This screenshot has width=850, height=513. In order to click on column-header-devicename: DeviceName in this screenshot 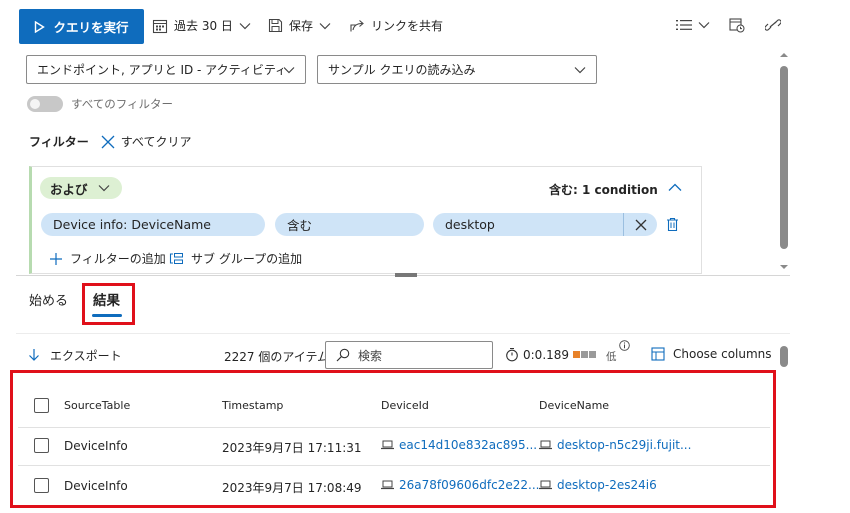, I will do `click(574, 405)`.